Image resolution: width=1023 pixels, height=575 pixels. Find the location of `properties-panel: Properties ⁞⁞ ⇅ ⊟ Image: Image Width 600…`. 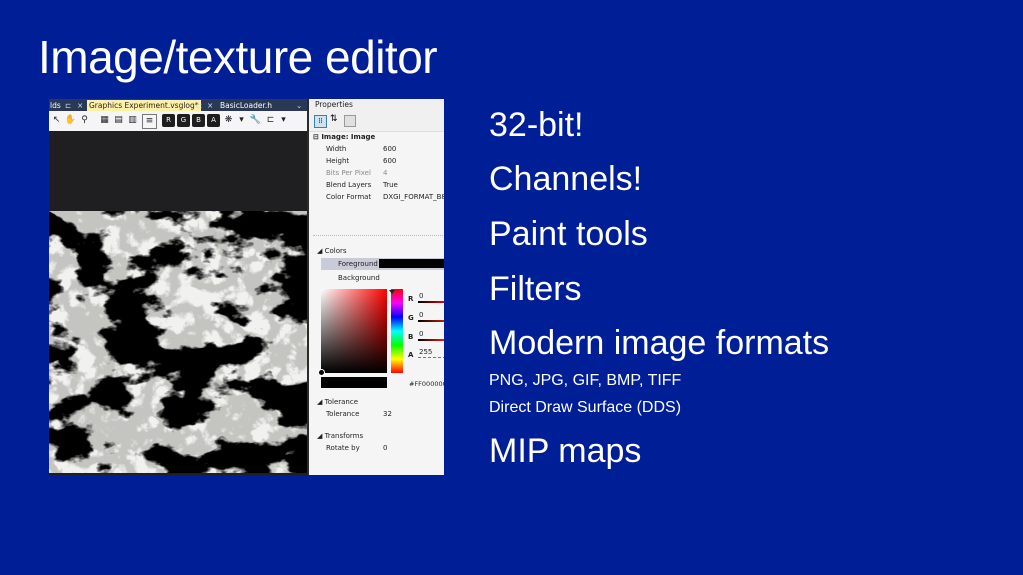

properties-panel: Properties ⁞⁞ ⇅ ⊟ Image: Image Width 600… is located at coordinates (375, 287).